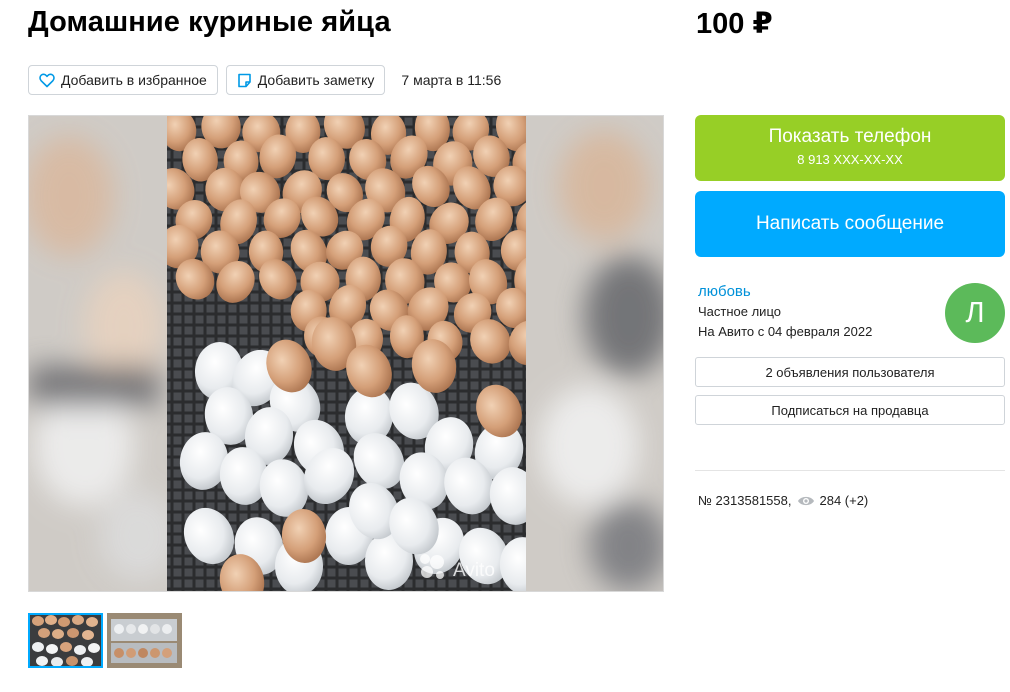  I want to click on add-to-favorites-button: Добавить в избранное, so click(123, 80).